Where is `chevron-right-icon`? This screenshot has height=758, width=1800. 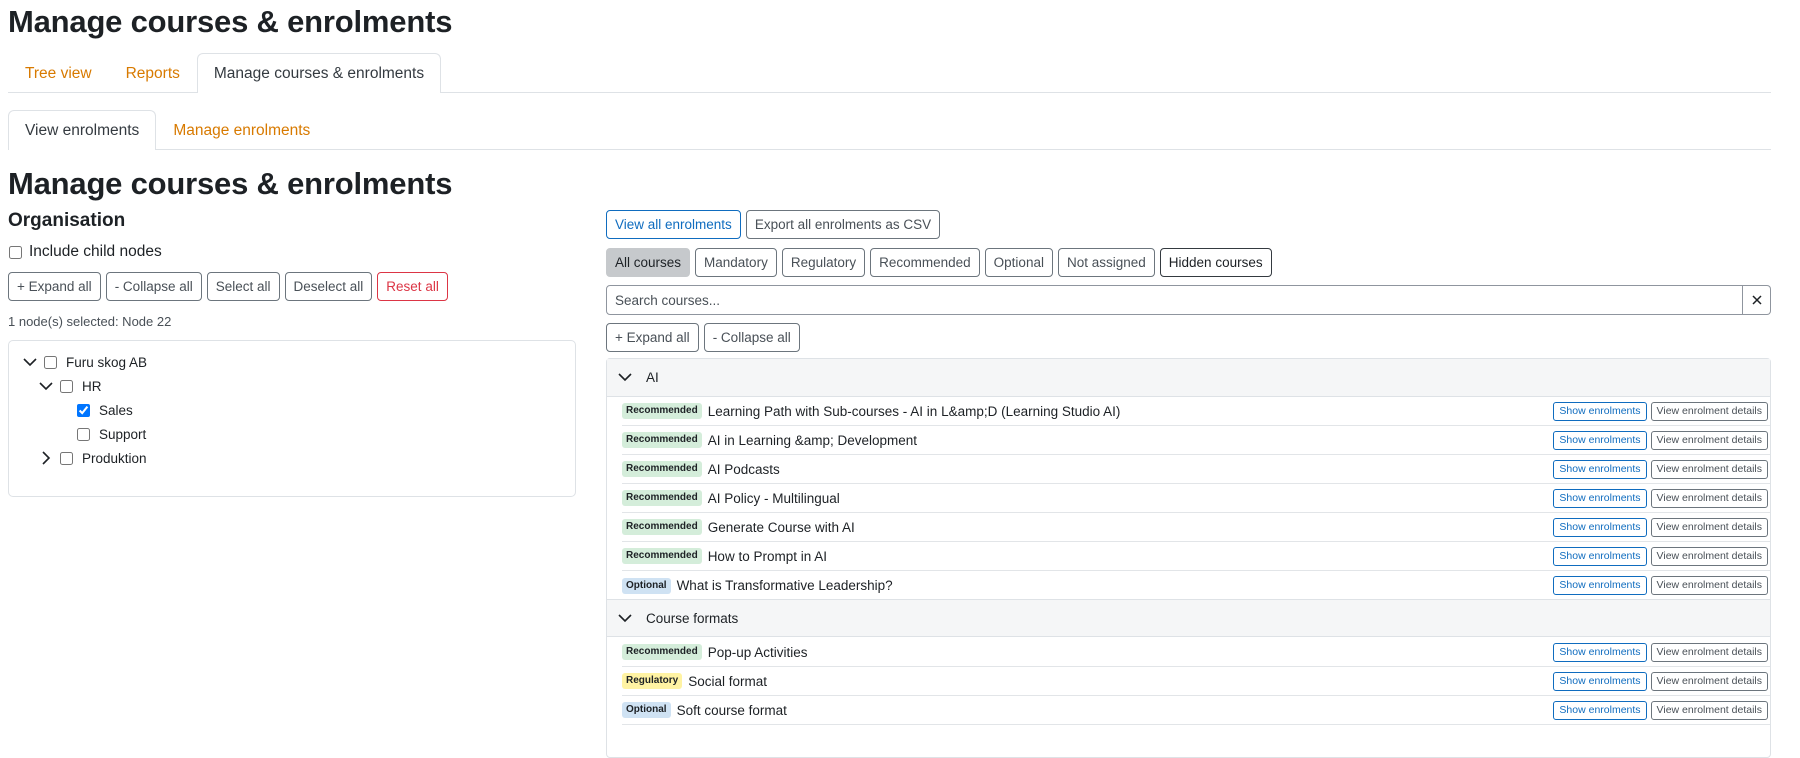
chevron-right-icon is located at coordinates (46, 458).